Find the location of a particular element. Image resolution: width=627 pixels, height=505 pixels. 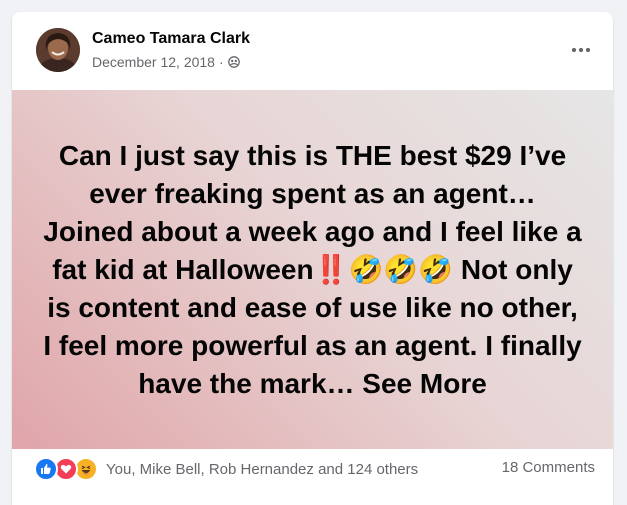

post-header: Cameo Tamara Clark December 12, 2018 · is located at coordinates (312, 51).